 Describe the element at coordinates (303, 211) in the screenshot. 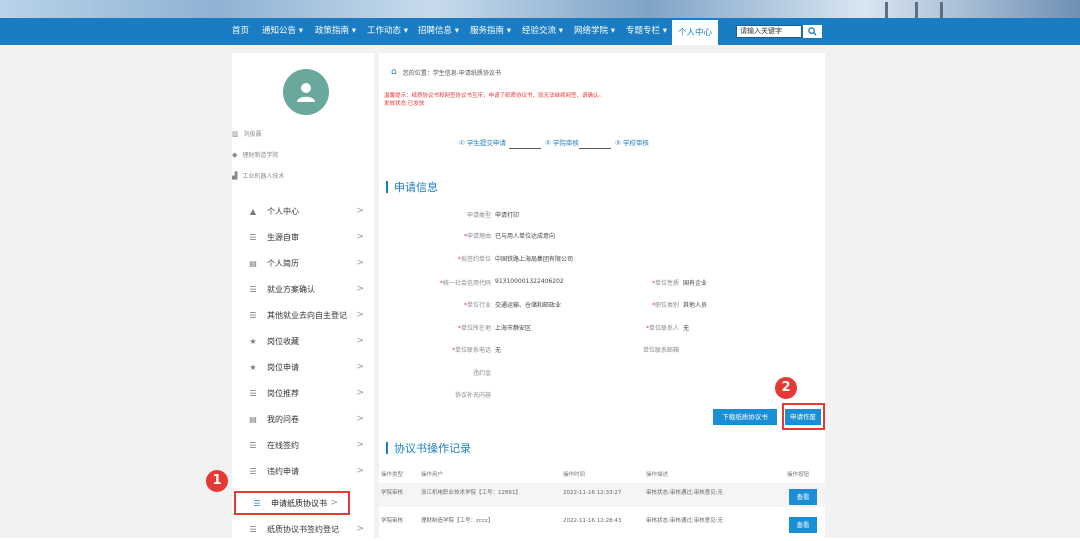

I see `sidebar-item-personal-center: ▲ 个人中心 >` at that location.